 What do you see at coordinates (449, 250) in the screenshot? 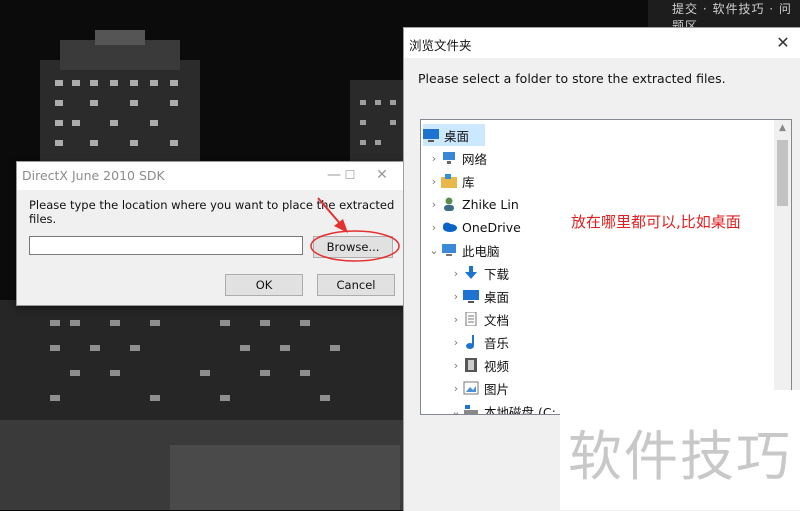
I see `computer-icon` at bounding box center [449, 250].